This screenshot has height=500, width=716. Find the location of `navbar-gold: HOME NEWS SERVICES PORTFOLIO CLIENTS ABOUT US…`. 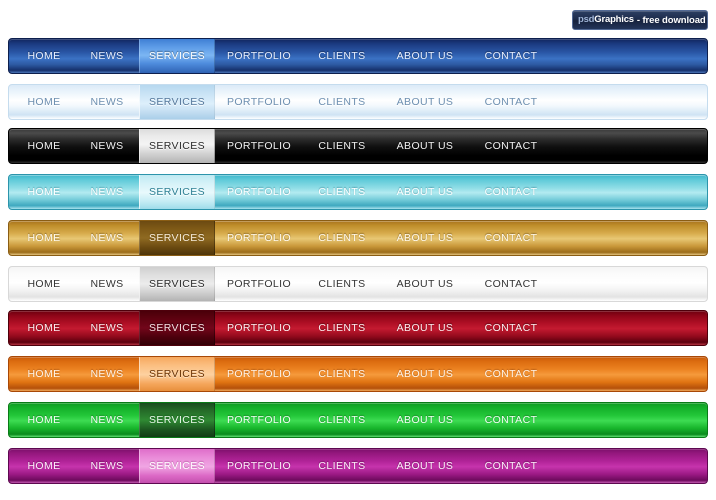

navbar-gold: HOME NEWS SERVICES PORTFOLIO CLIENTS ABOUT US… is located at coordinates (358, 238).